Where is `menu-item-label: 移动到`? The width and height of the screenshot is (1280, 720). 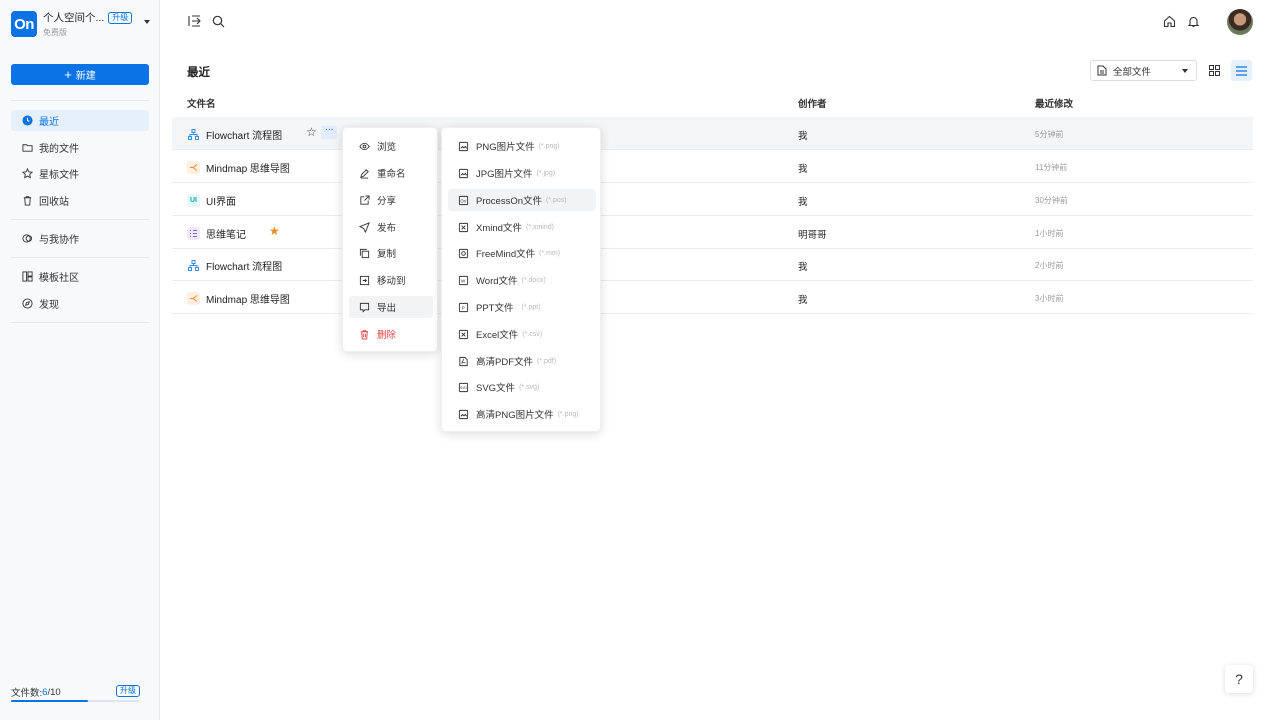 menu-item-label: 移动到 is located at coordinates (391, 281).